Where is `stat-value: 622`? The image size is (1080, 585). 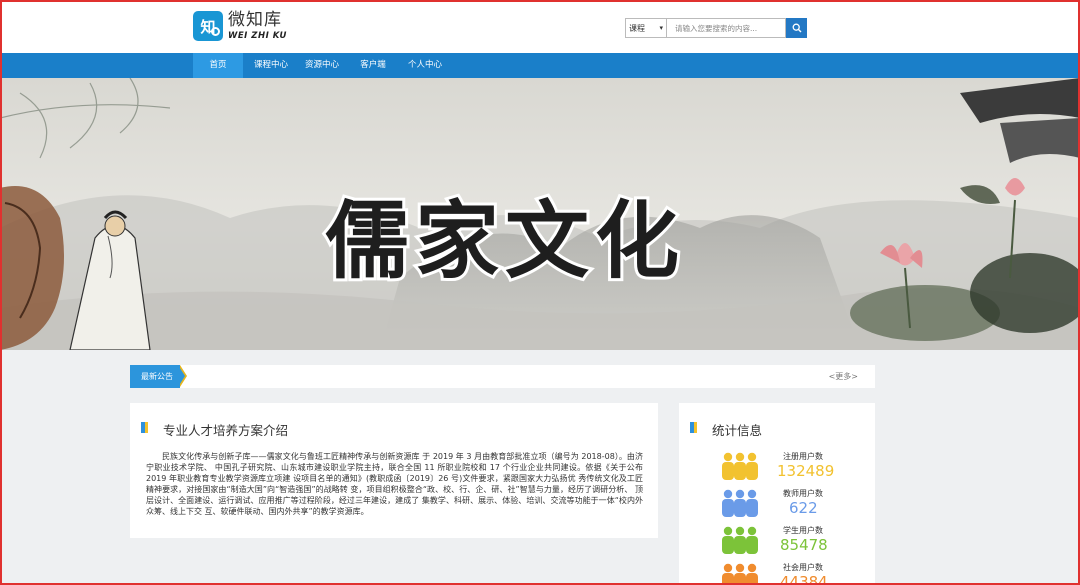
stat-value: 622 is located at coordinates (803, 508).